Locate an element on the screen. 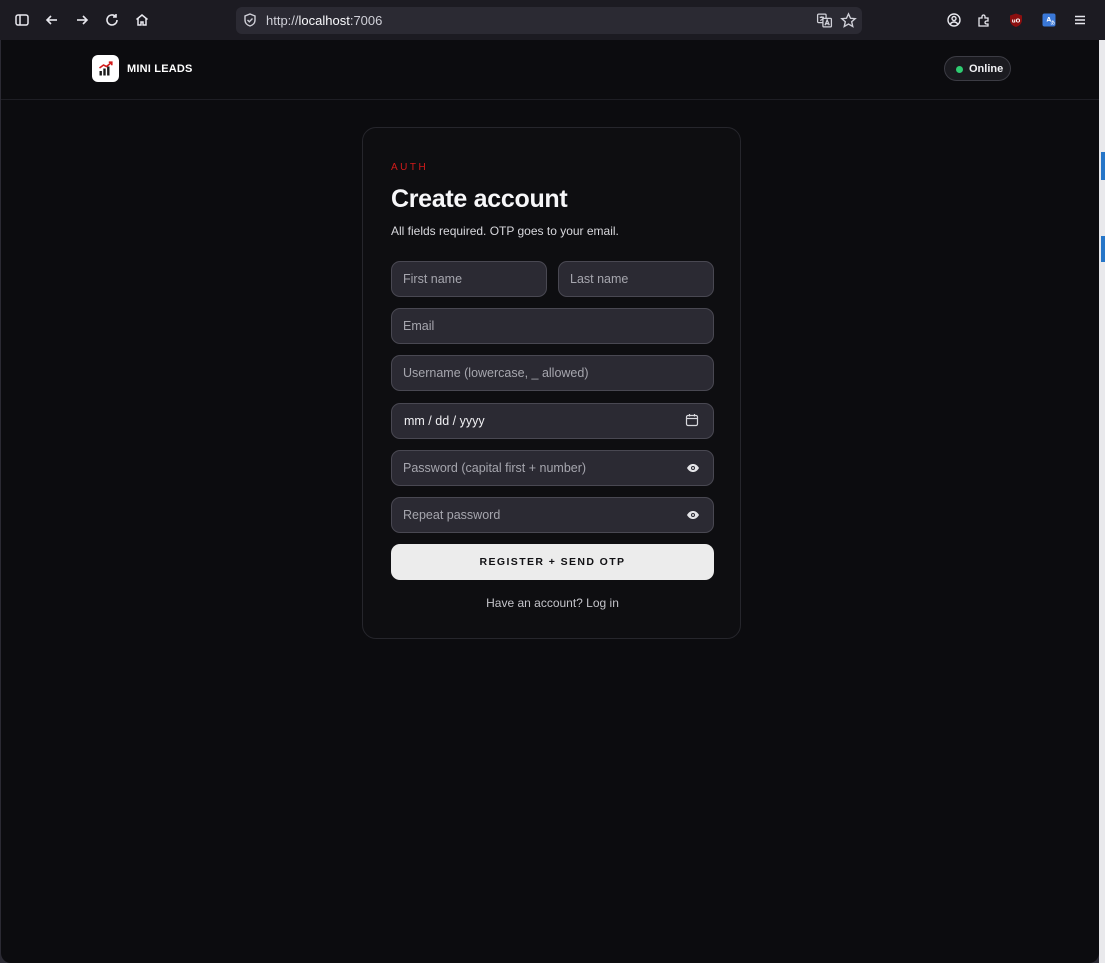  url-bar: http://localhost:7006 is located at coordinates (549, 20).